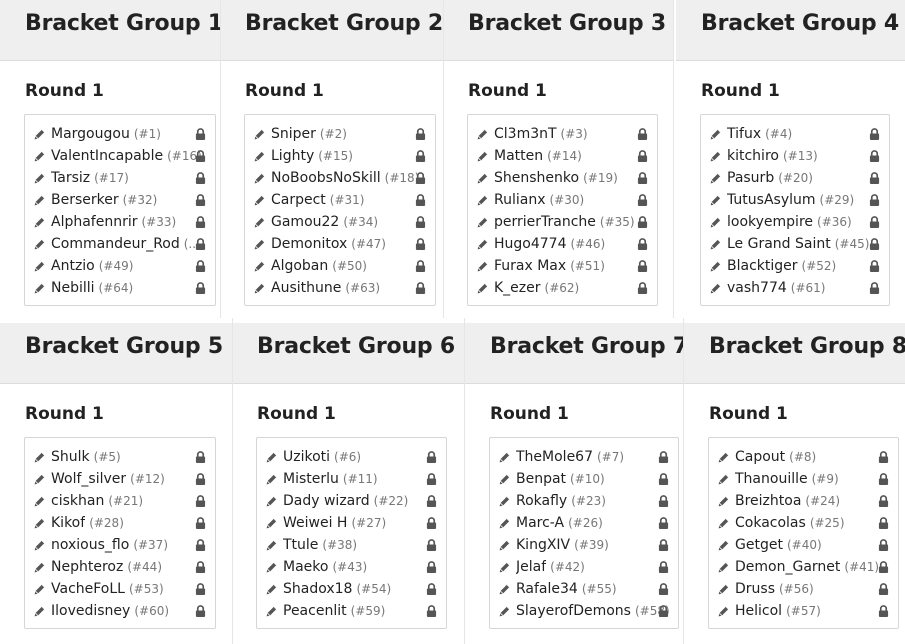  I want to click on player-row: Margougou (#1), so click(121, 134).